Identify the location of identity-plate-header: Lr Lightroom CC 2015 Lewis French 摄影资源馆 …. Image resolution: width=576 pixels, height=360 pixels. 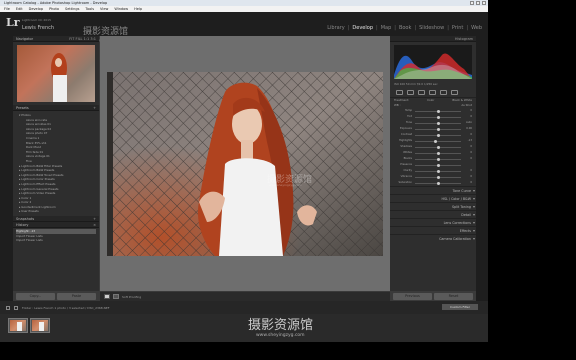
(244, 27).